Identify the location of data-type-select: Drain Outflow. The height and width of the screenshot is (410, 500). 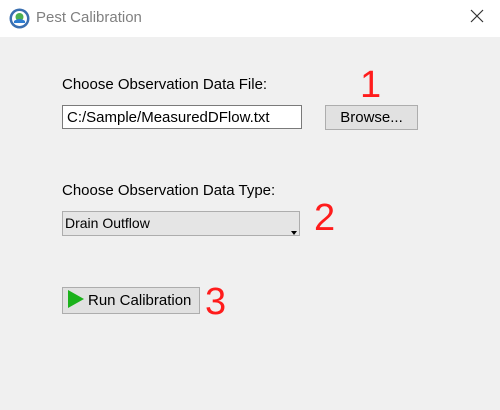
(181, 223).